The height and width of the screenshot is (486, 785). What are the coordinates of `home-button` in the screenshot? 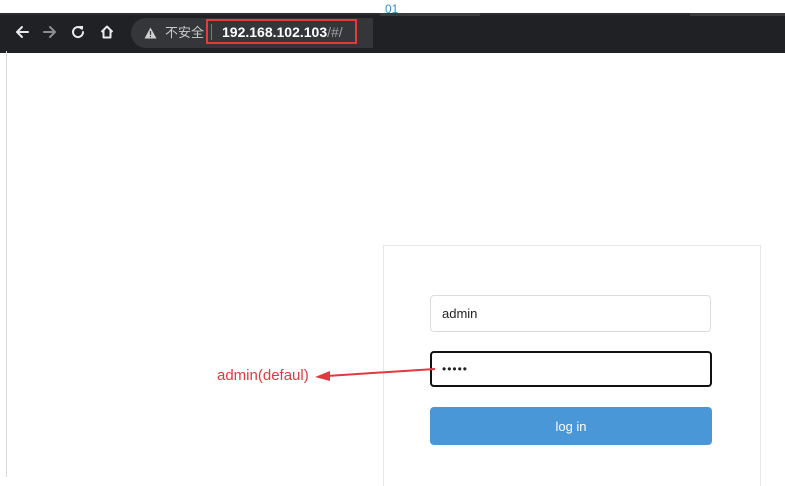 It's located at (107, 32).